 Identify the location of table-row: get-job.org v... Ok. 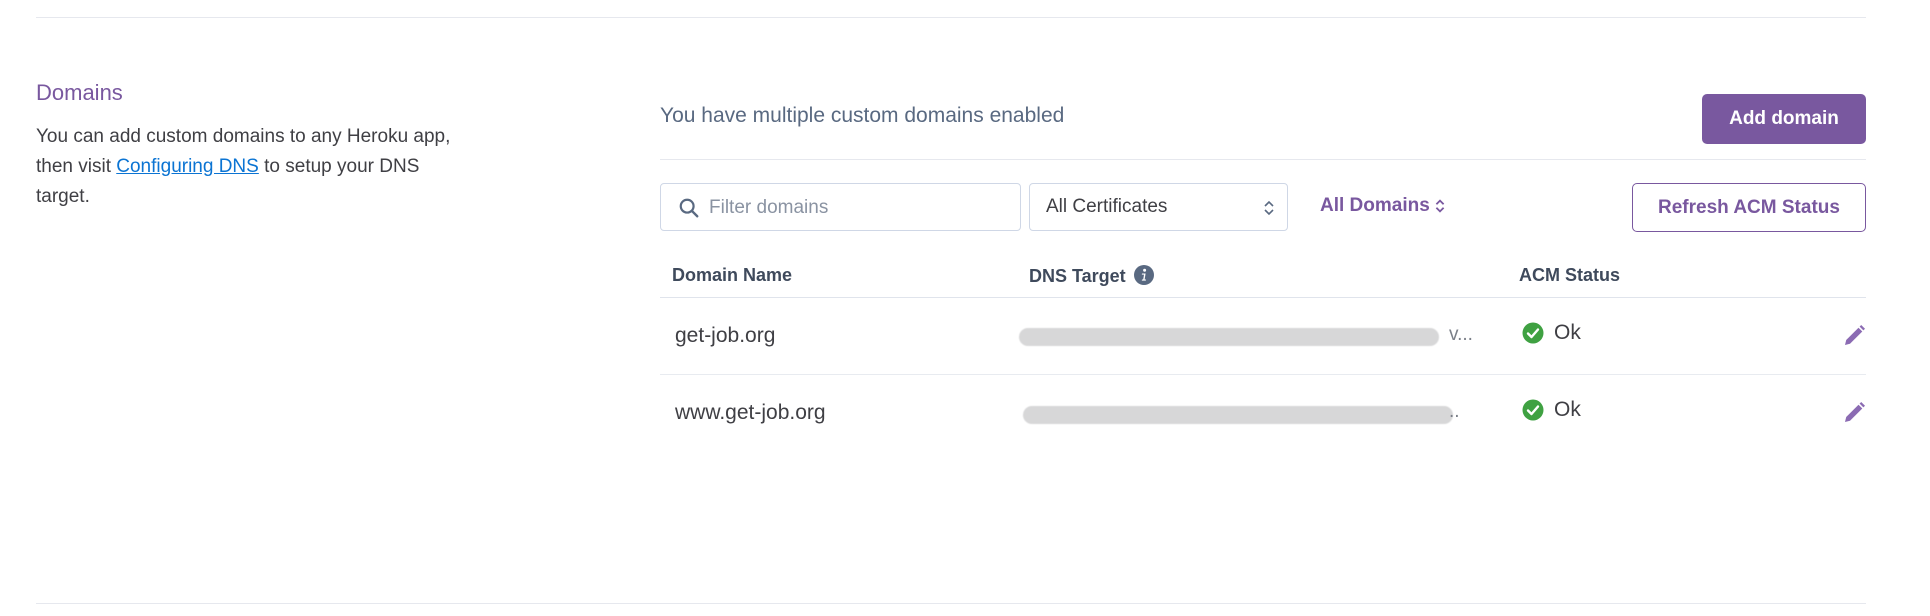
(1263, 336).